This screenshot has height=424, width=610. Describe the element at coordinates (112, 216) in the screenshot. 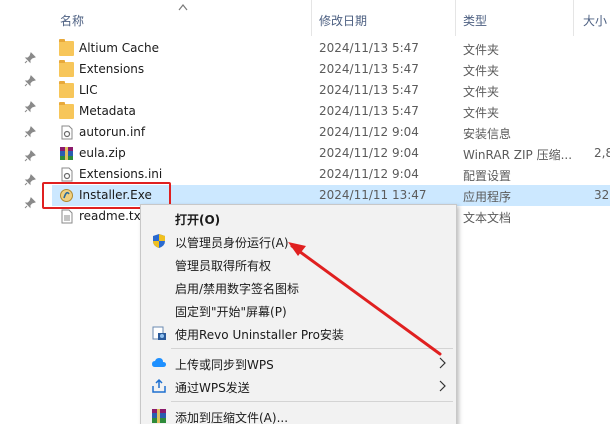

I see `file-name: readme.txt` at that location.